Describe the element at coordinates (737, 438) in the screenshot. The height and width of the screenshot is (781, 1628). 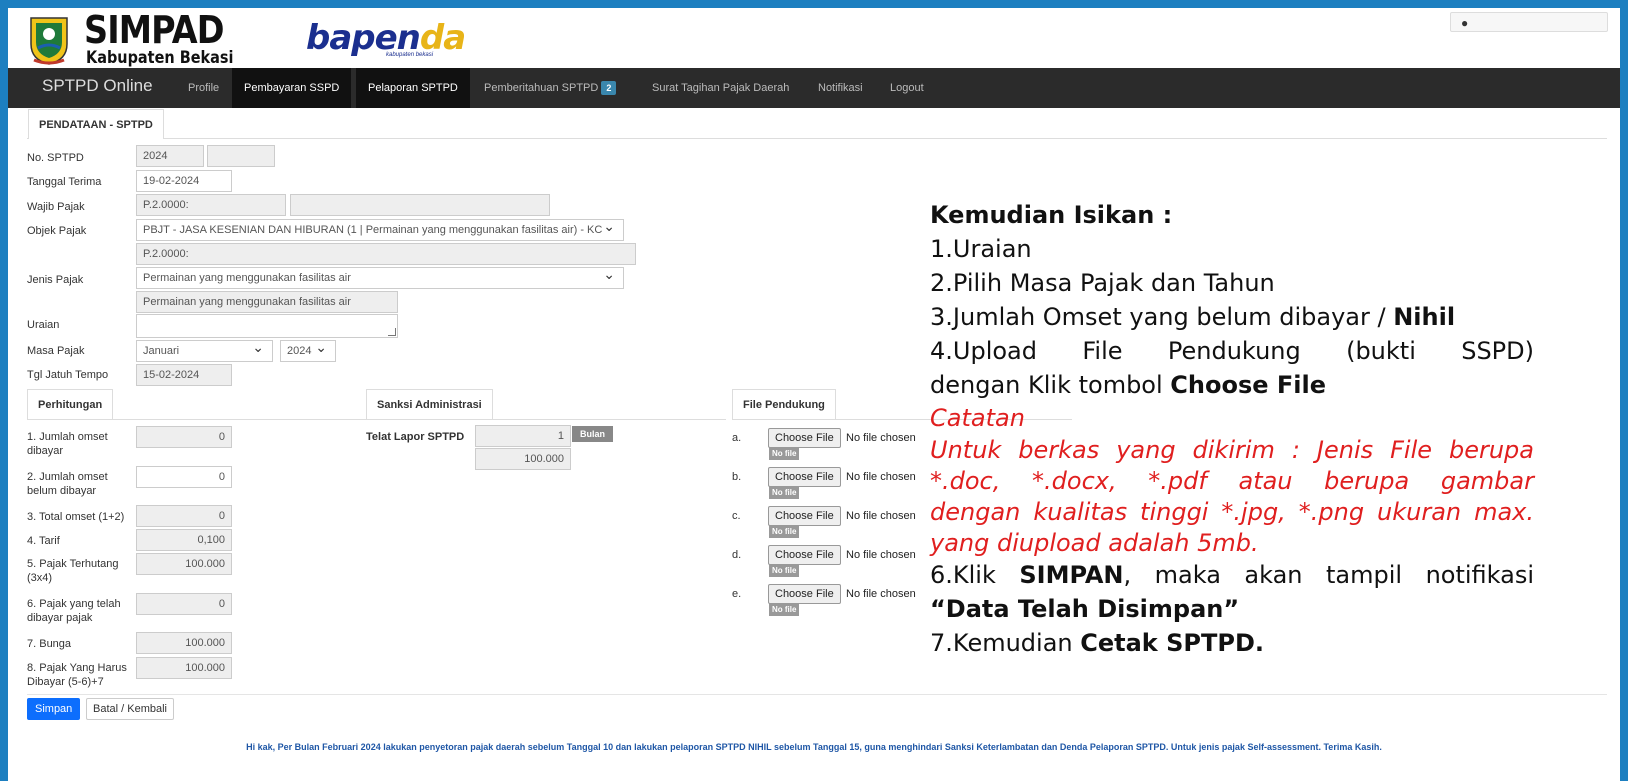
I see `file-letter: a.` at that location.